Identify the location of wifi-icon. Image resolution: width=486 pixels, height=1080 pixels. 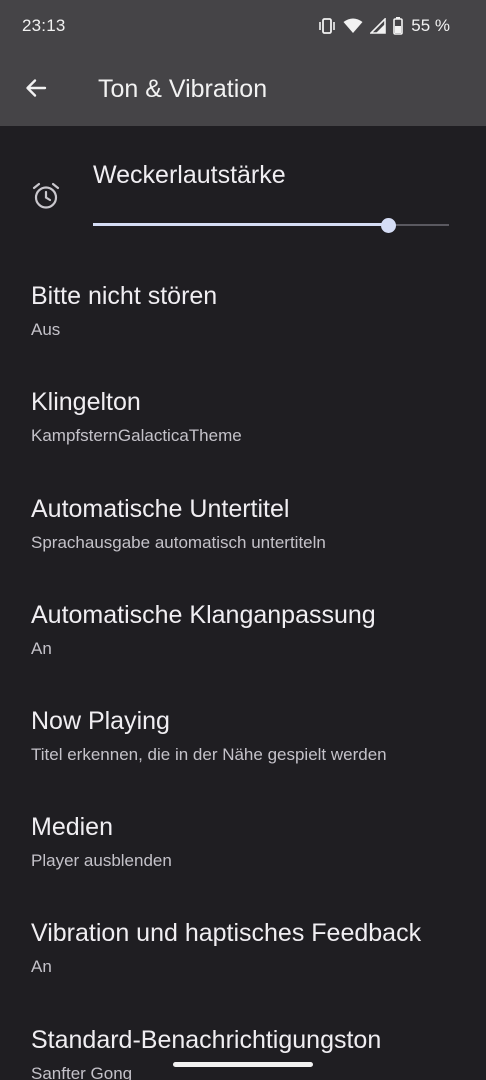
(353, 26).